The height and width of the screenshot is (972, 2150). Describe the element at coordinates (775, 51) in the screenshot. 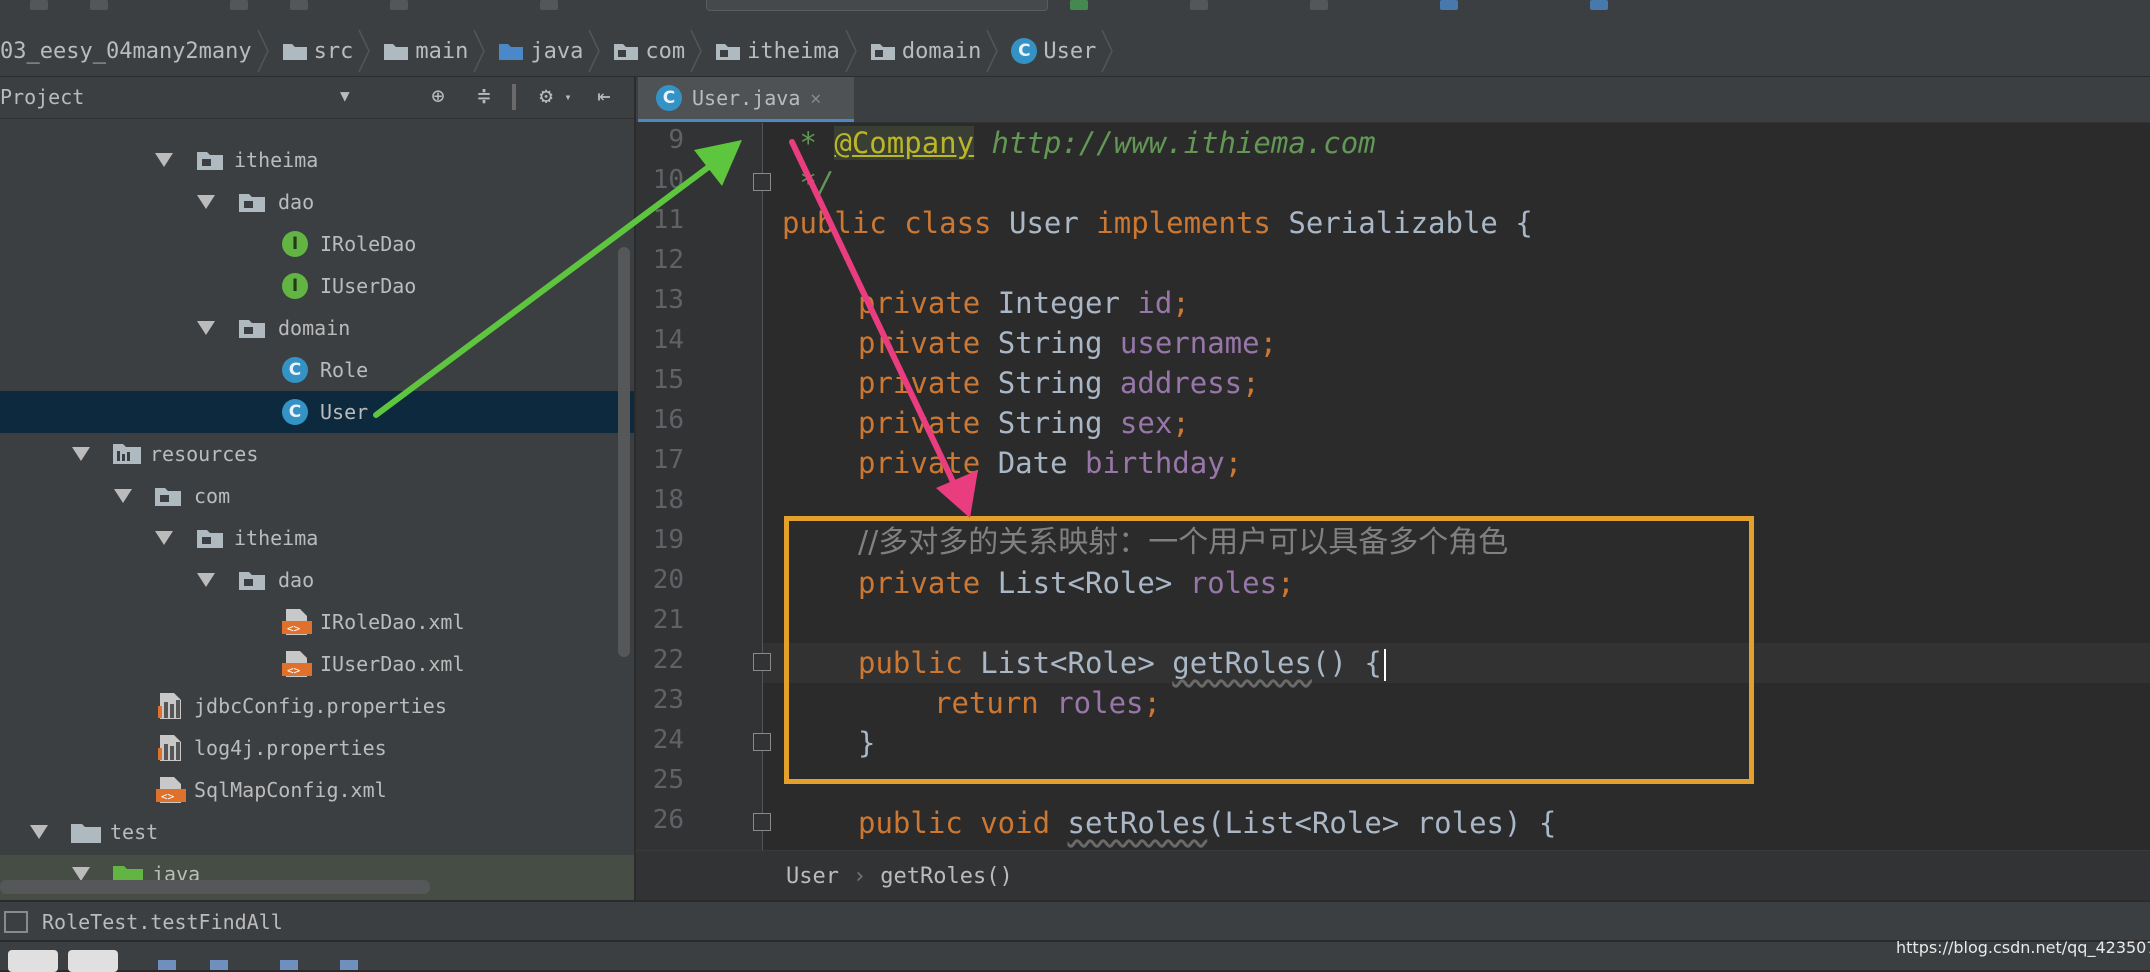

I see `breadcrumb-itheima: itheima` at that location.